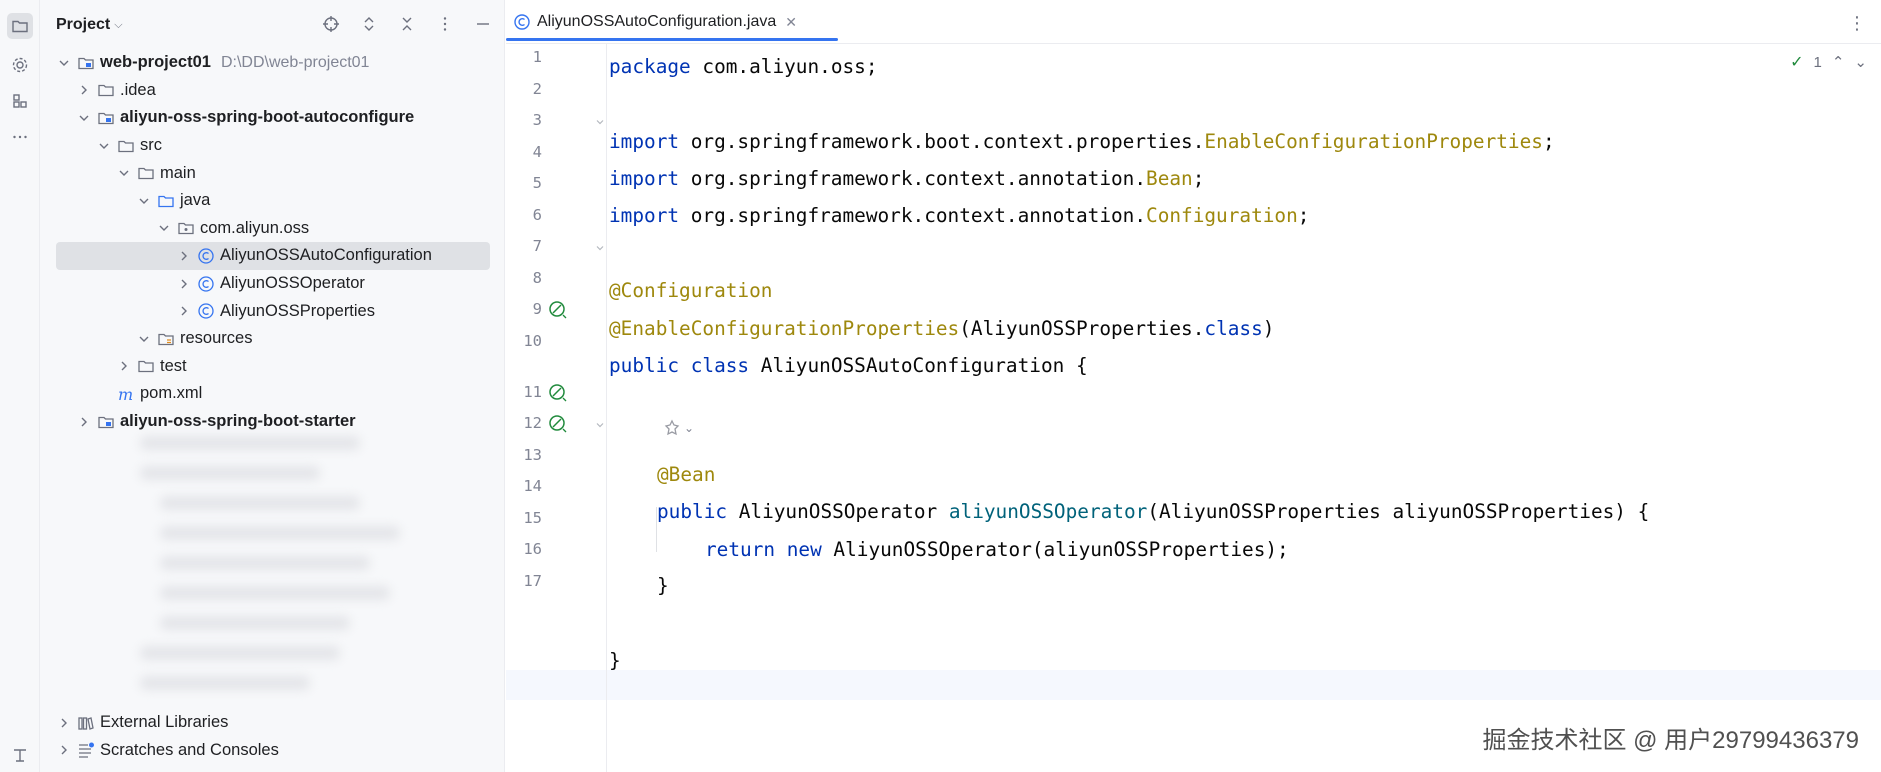 Image resolution: width=1881 pixels, height=772 pixels. What do you see at coordinates (331, 24) in the screenshot?
I see `select-opened-file-button` at bounding box center [331, 24].